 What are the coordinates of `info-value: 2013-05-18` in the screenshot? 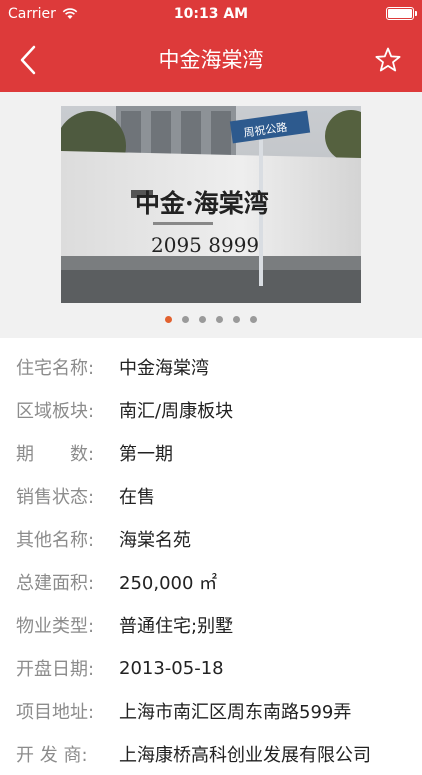 It's located at (171, 668).